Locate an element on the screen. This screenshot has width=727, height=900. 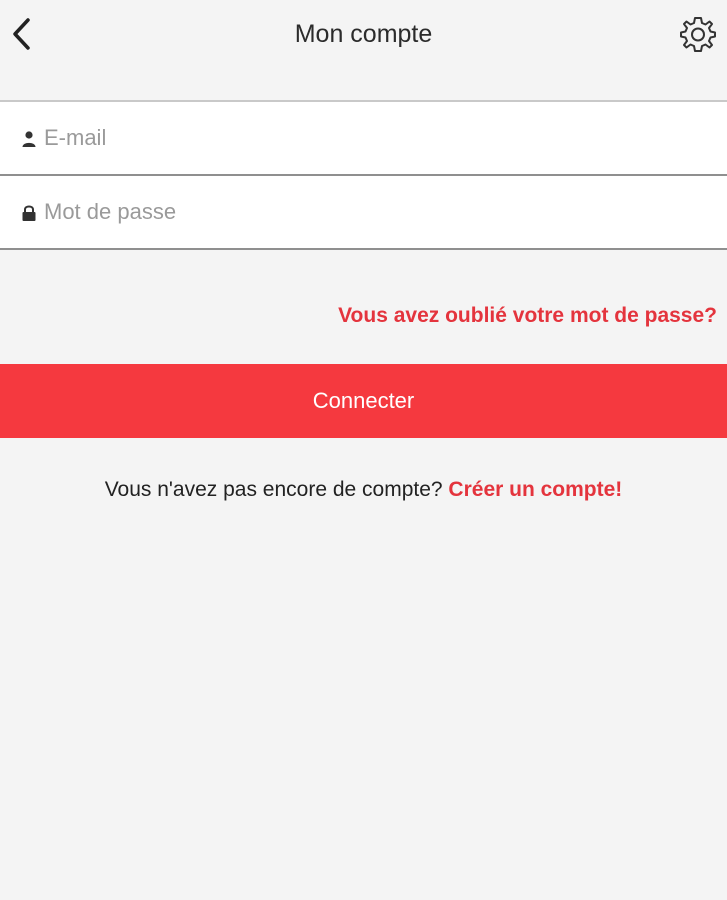
gear-icon is located at coordinates (698, 34).